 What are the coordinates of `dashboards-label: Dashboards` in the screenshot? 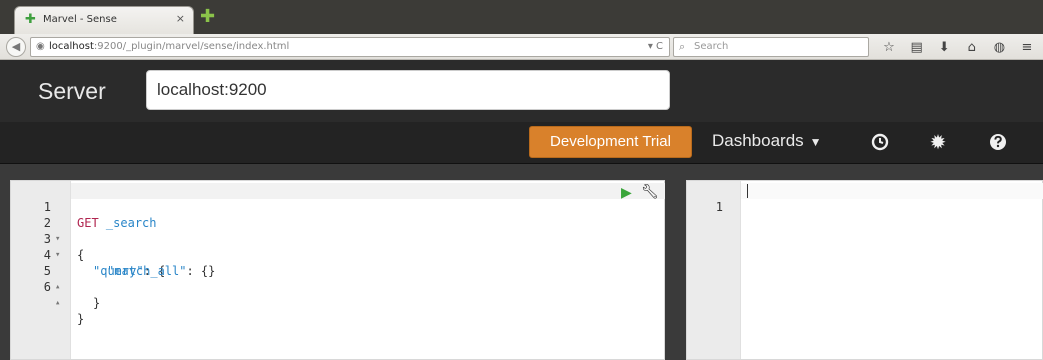 It's located at (758, 140).